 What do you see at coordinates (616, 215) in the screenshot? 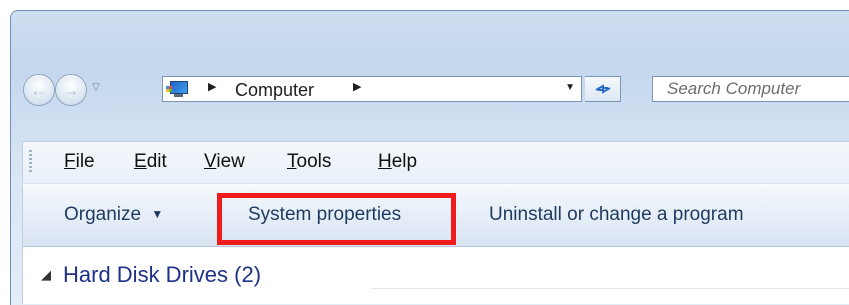
I see `uninstall-program-button: Uninstall or change a program` at bounding box center [616, 215].